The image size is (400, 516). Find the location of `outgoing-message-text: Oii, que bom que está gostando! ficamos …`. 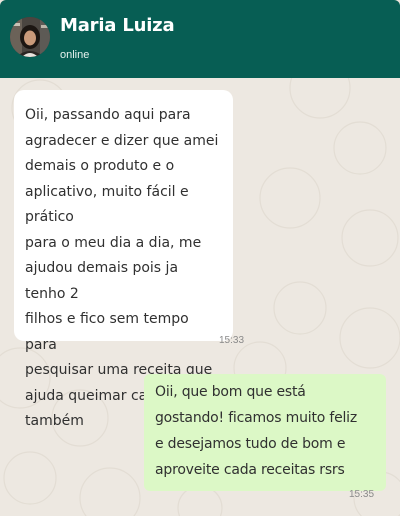

outgoing-message-text: Oii, que bom que está gostando! ficamos … is located at coordinates (256, 431).